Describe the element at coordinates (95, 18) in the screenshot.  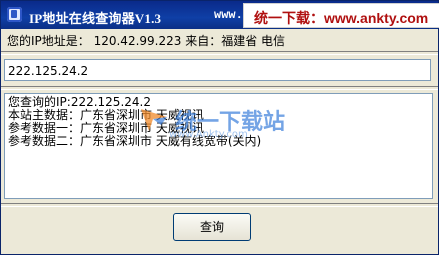
I see `window-title: IP地址在线查询器V1.3` at that location.